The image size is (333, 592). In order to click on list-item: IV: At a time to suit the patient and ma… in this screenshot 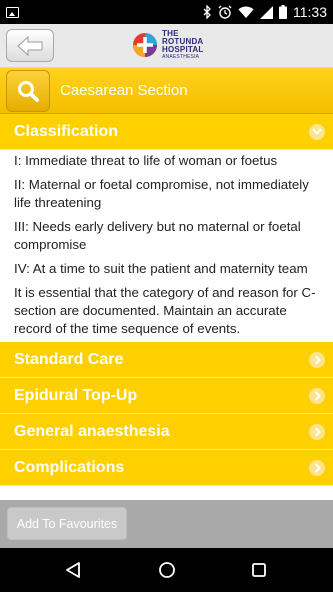, I will do `click(161, 268)`.